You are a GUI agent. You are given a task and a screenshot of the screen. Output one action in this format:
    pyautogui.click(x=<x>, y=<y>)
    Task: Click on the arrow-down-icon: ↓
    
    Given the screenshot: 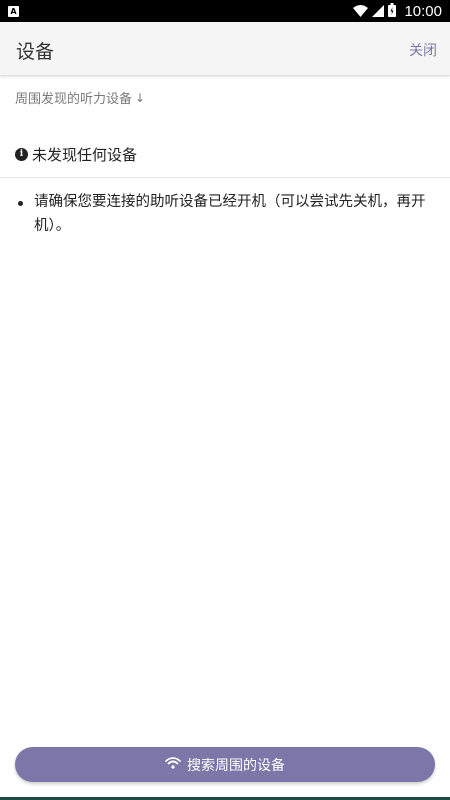 What is the action you would take?
    pyautogui.click(x=140, y=97)
    